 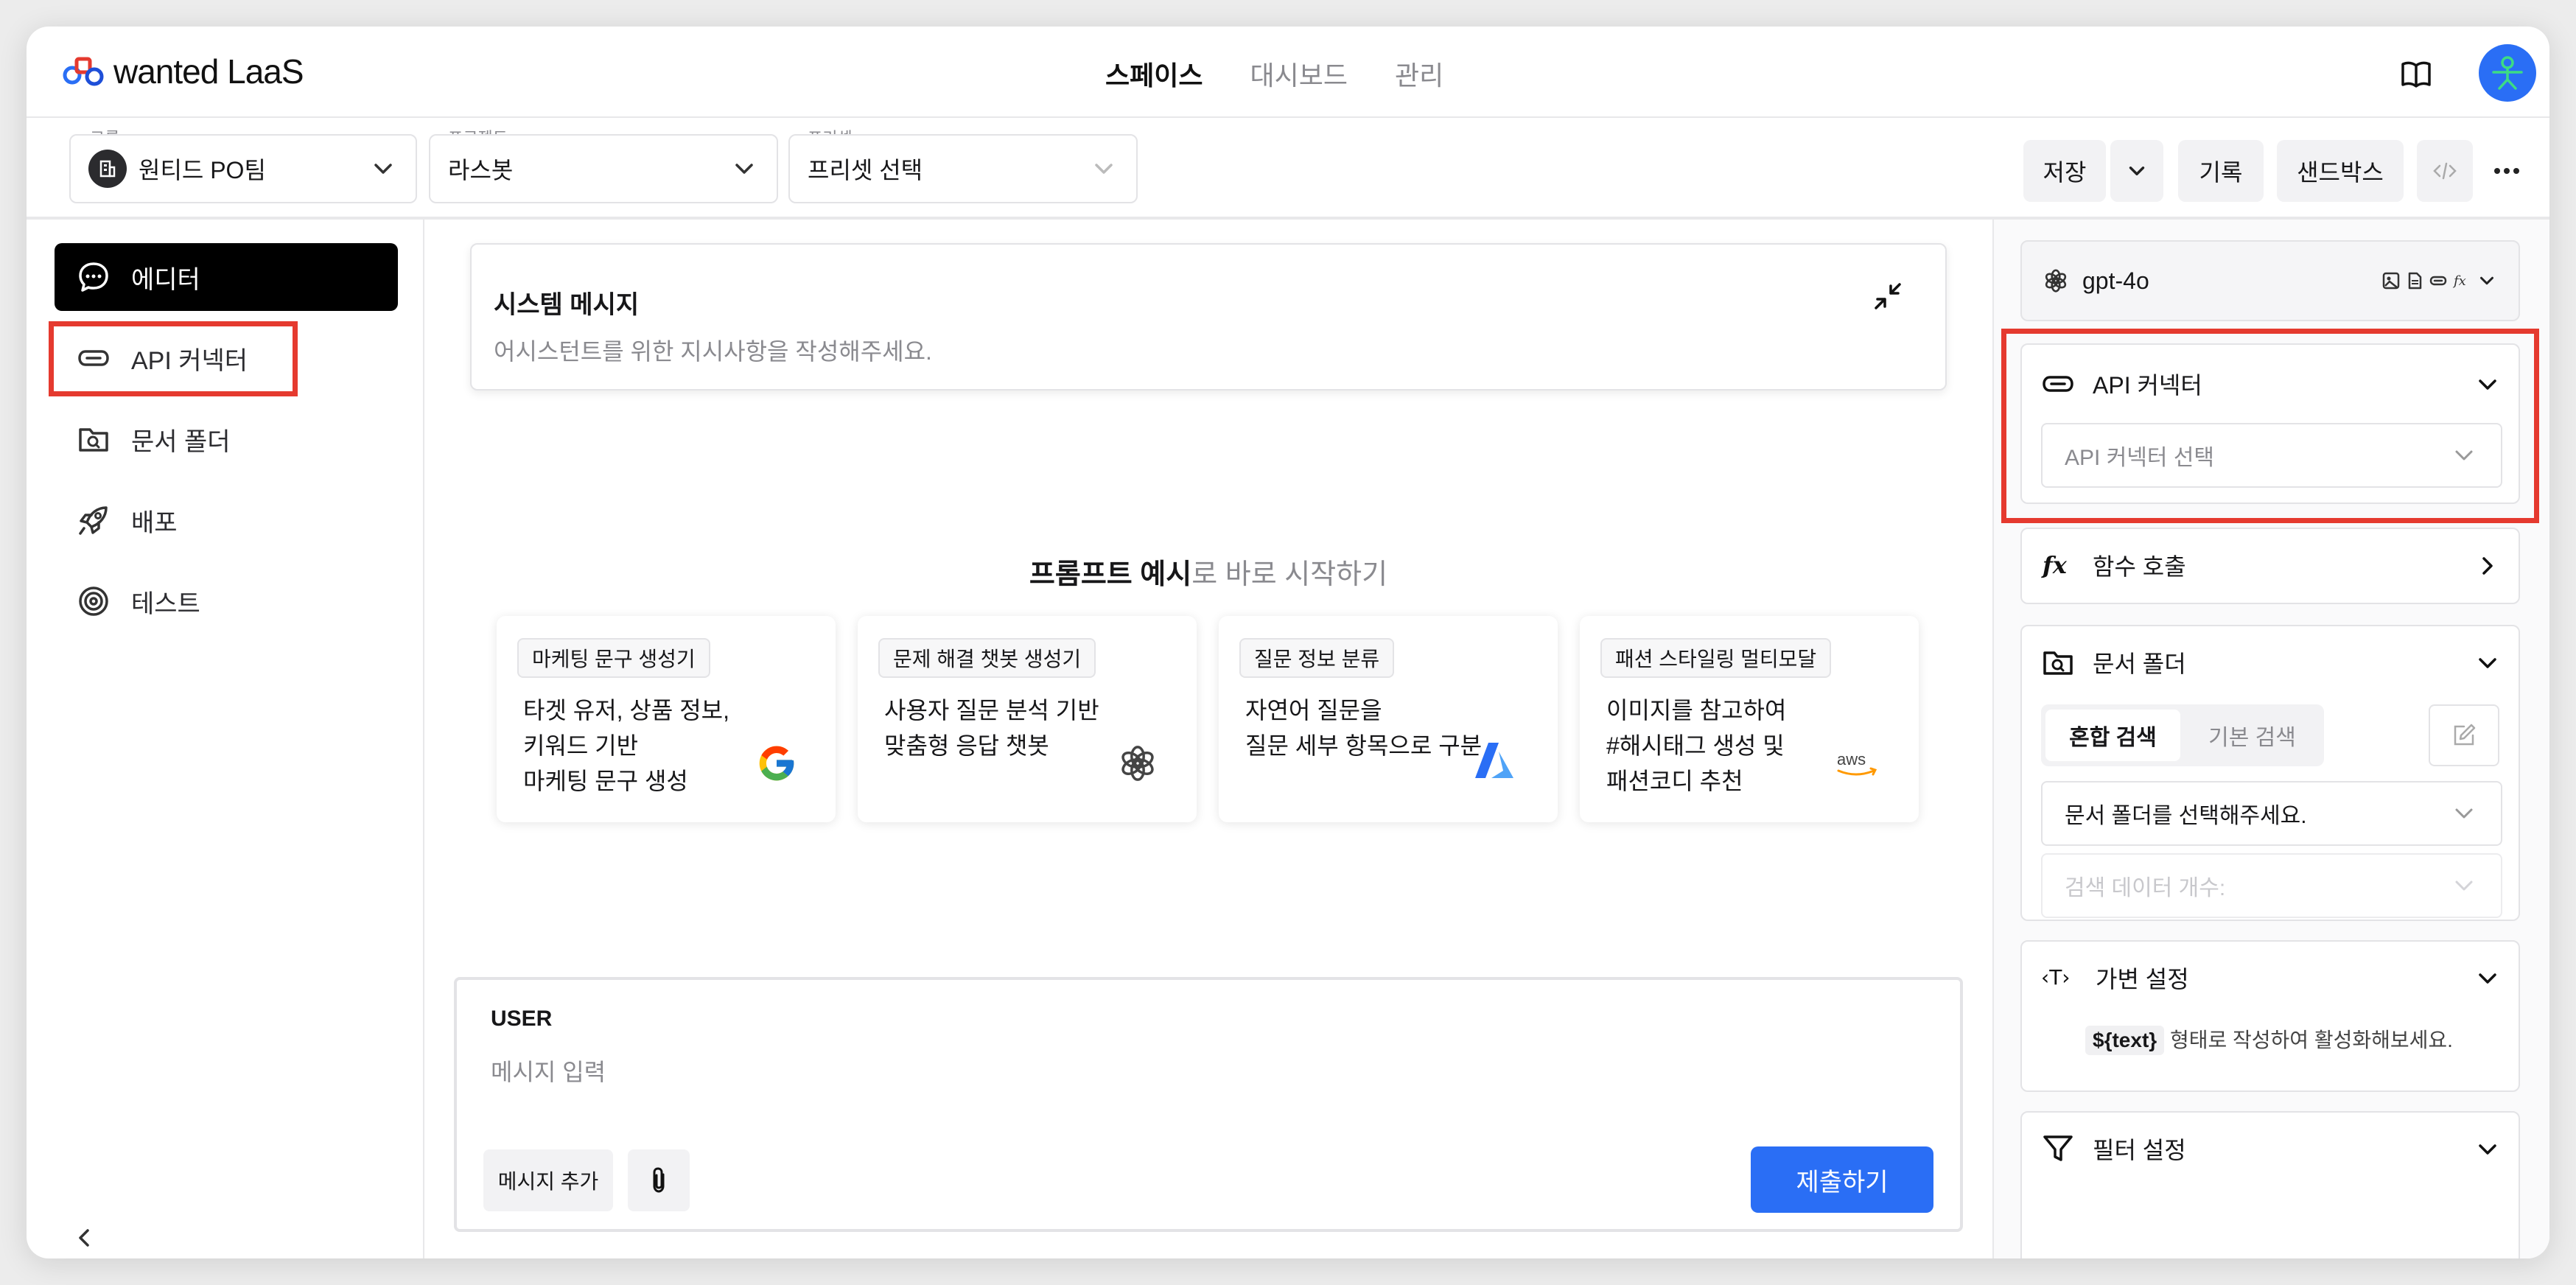 What do you see at coordinates (2139, 1150) in the screenshot?
I see `section-title: 필터 설정` at bounding box center [2139, 1150].